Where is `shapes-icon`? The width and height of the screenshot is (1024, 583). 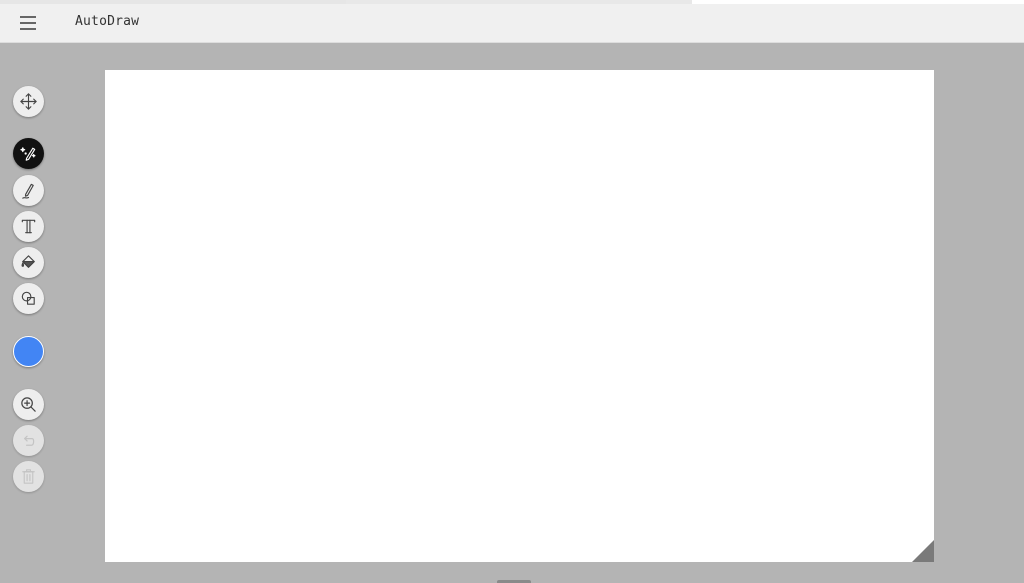 shapes-icon is located at coordinates (28, 298).